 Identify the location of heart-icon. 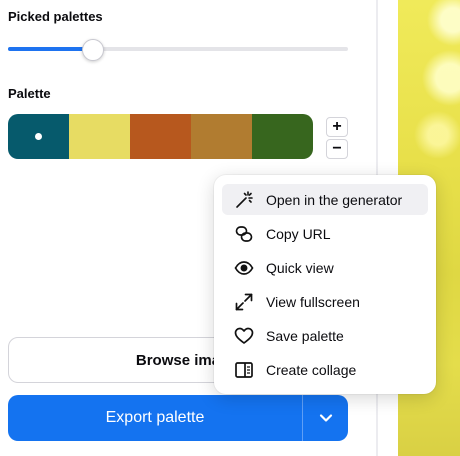
(244, 335).